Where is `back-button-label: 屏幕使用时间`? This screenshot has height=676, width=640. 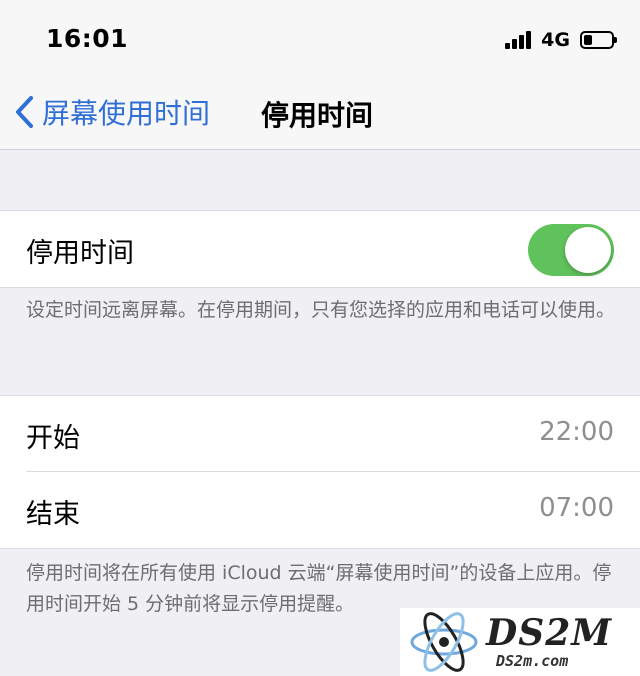 back-button-label: 屏幕使用时间 is located at coordinates (126, 113).